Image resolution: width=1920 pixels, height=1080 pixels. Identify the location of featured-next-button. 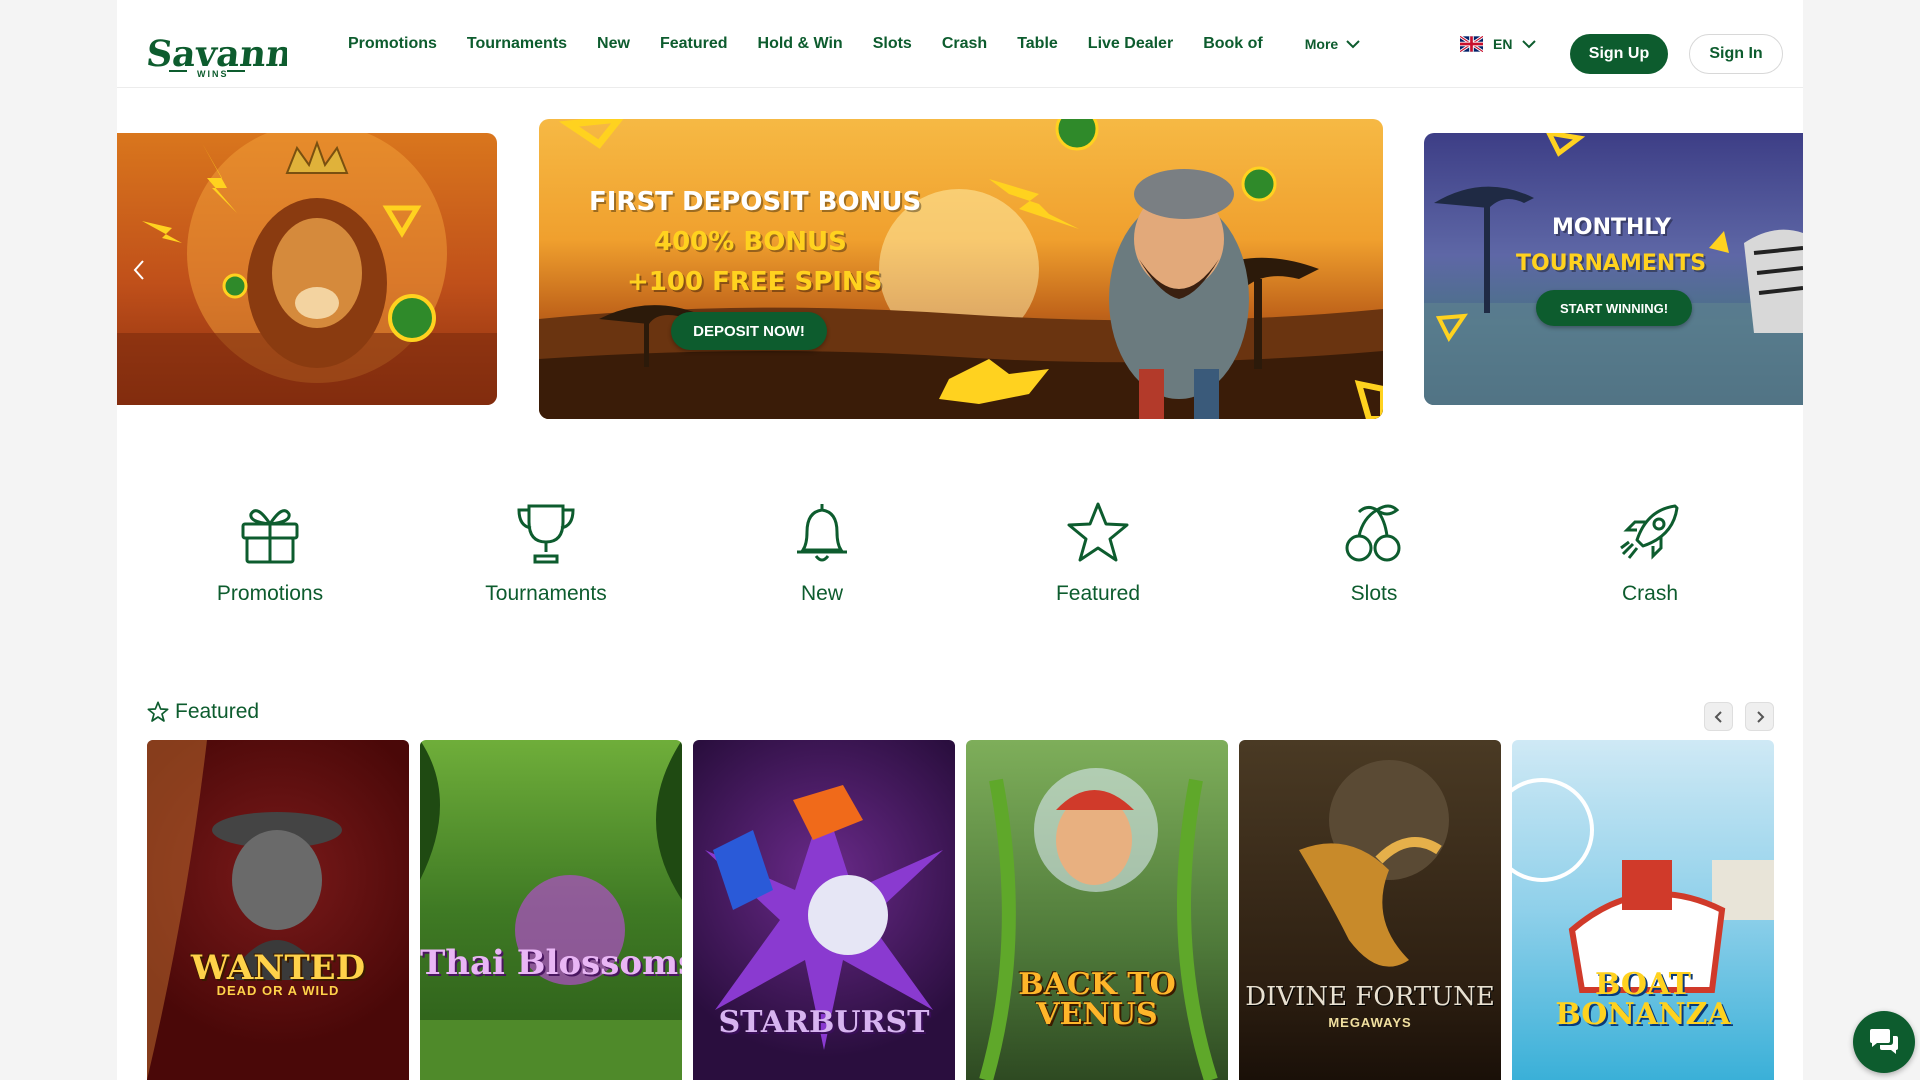
(1759, 716).